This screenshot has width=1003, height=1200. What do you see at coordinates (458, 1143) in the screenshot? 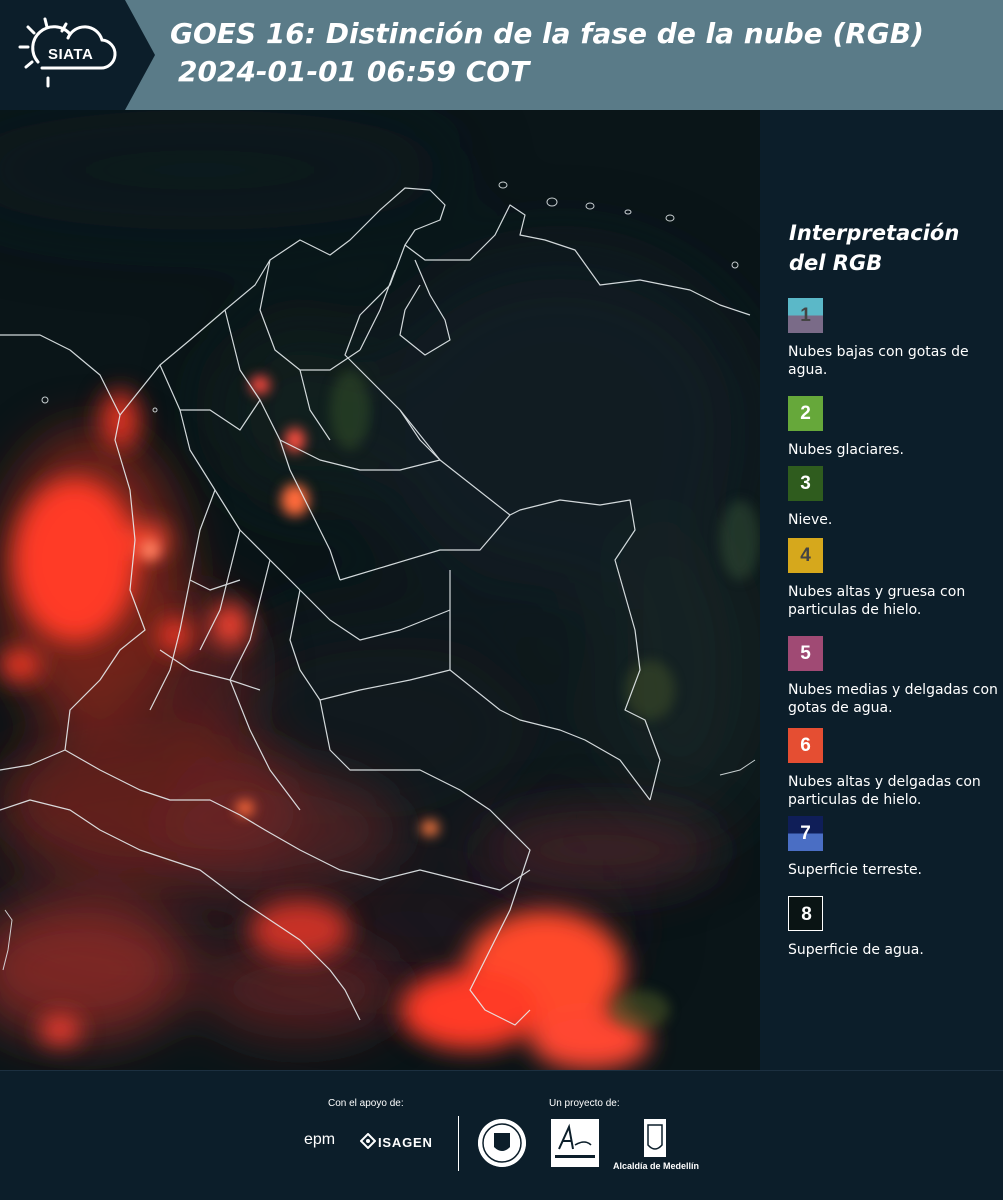
I see `footer-divider` at bounding box center [458, 1143].